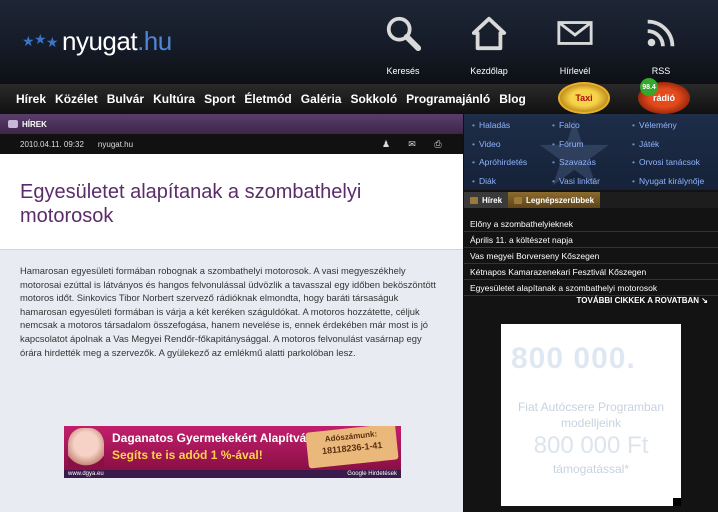 This screenshot has width=718, height=512. What do you see at coordinates (574, 162) in the screenshot?
I see `link-szavazas: Szavazás` at bounding box center [574, 162].